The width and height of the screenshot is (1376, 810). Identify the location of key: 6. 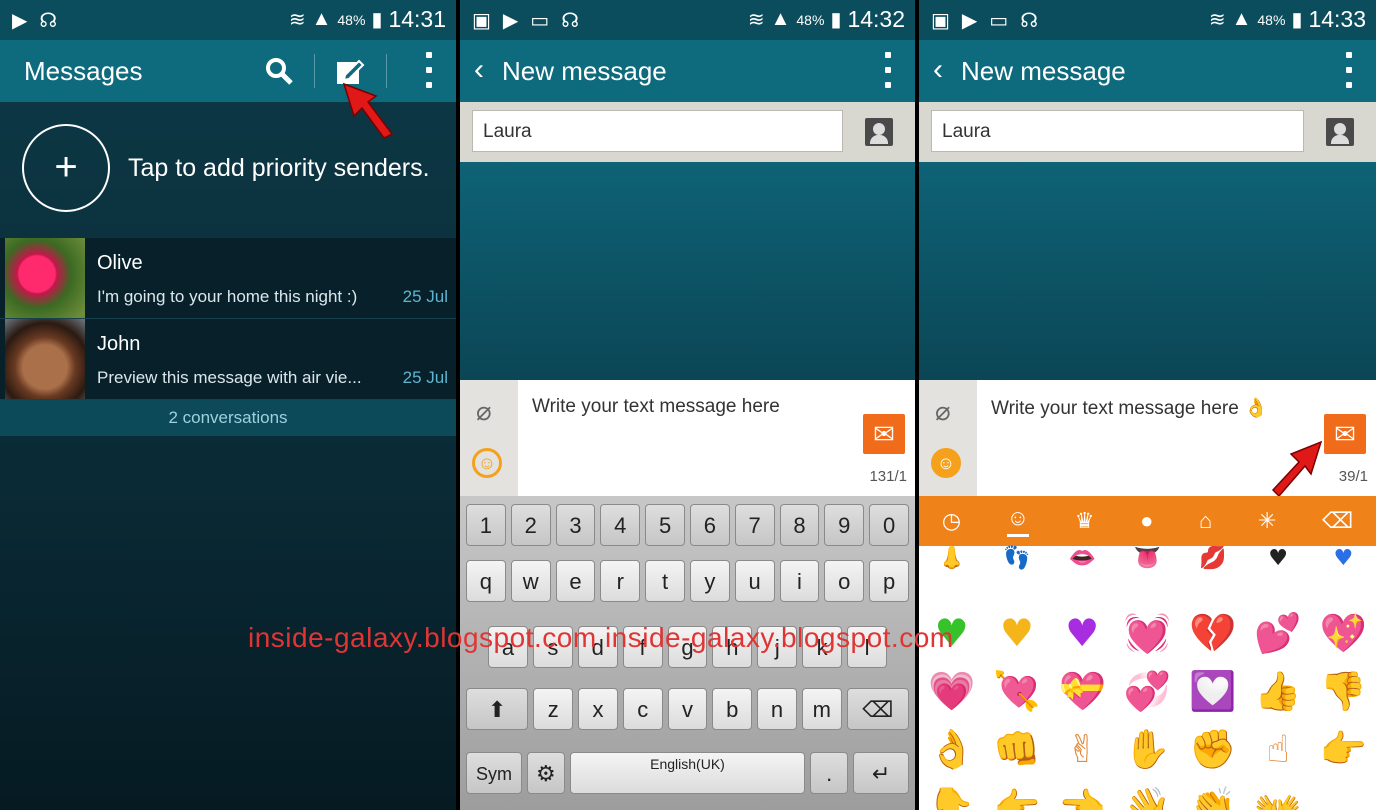
(709, 525).